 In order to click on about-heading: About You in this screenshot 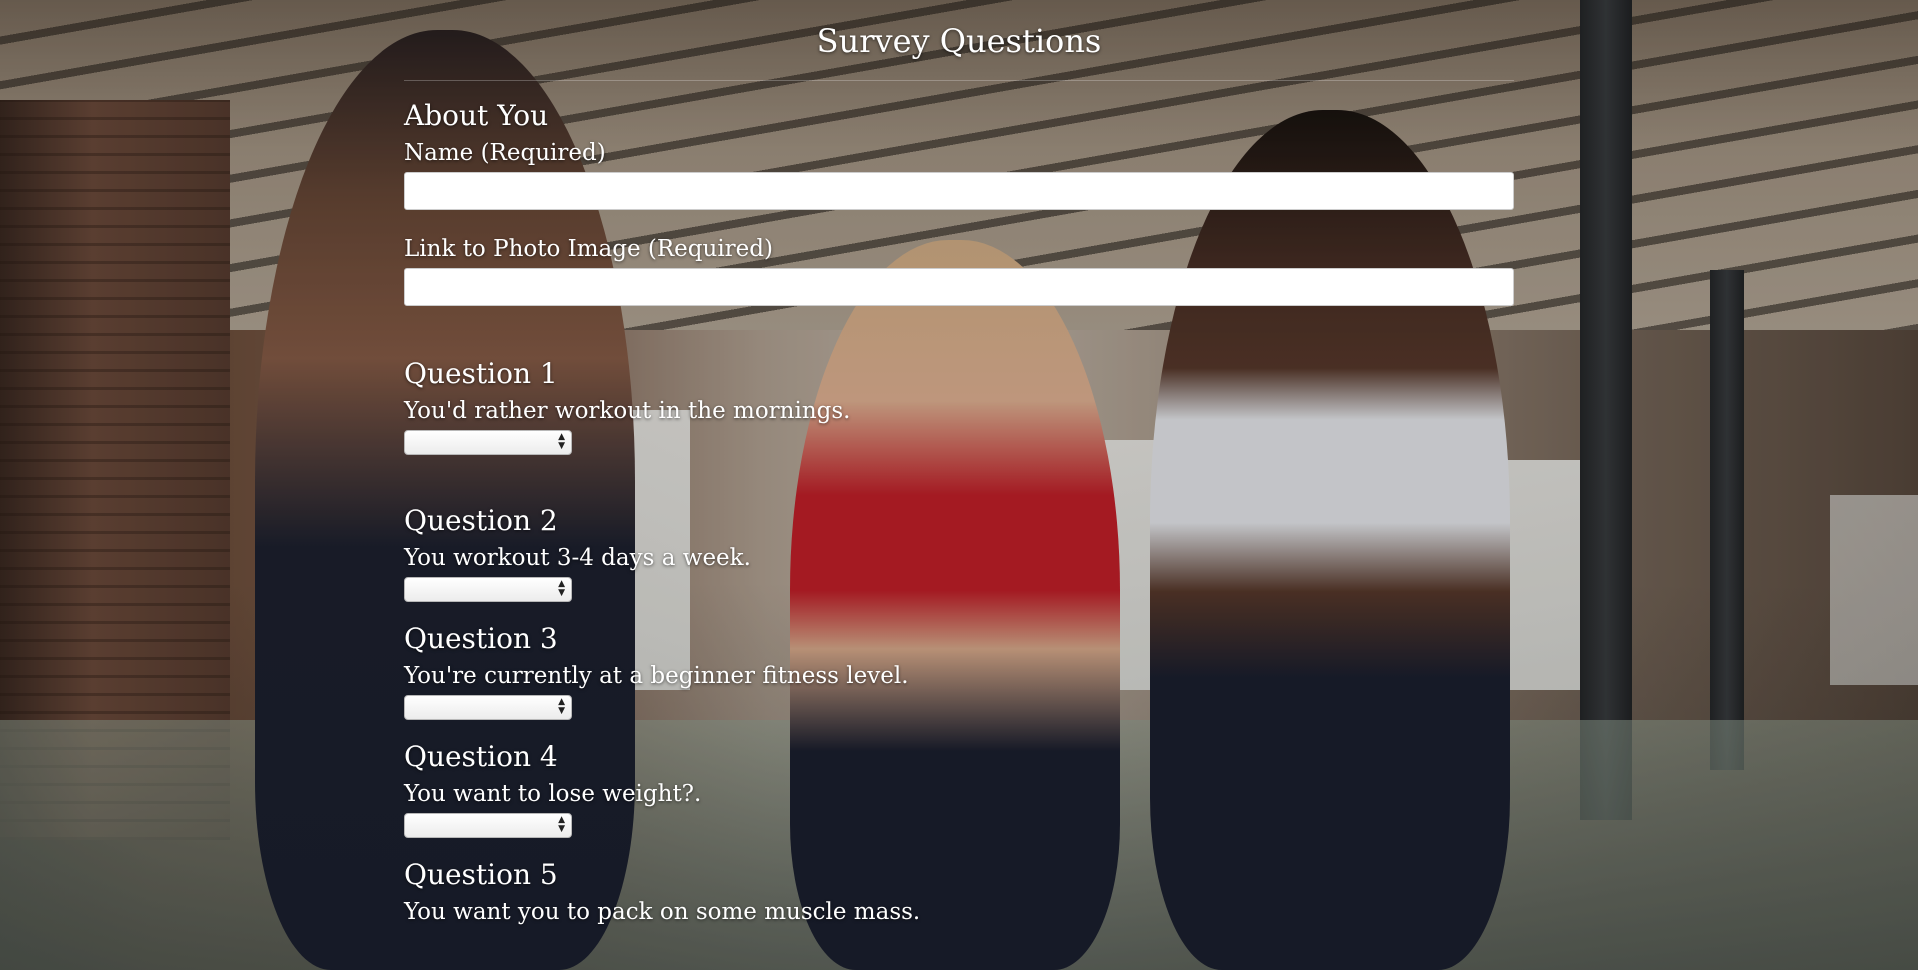, I will do `click(476, 115)`.